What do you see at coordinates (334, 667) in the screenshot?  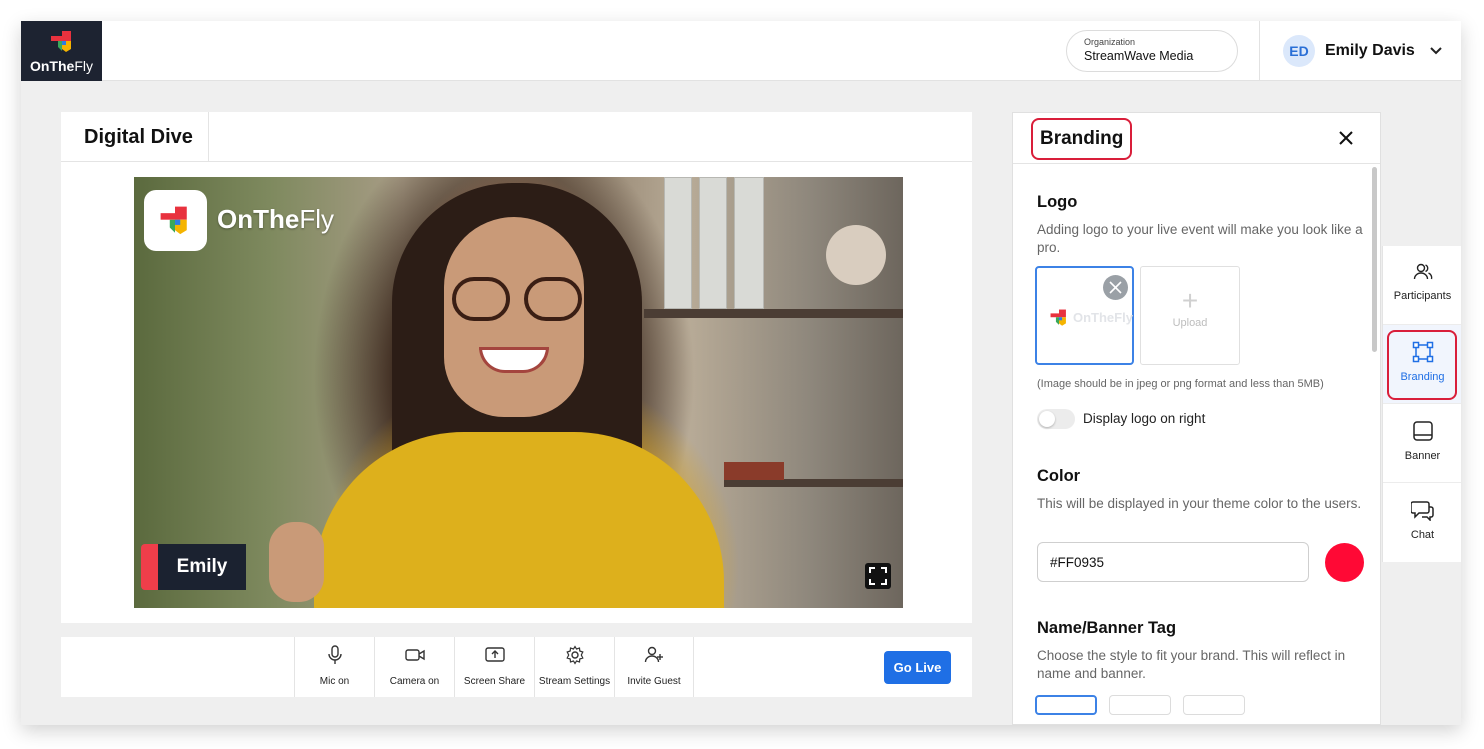 I see `mic-button: Mic on` at bounding box center [334, 667].